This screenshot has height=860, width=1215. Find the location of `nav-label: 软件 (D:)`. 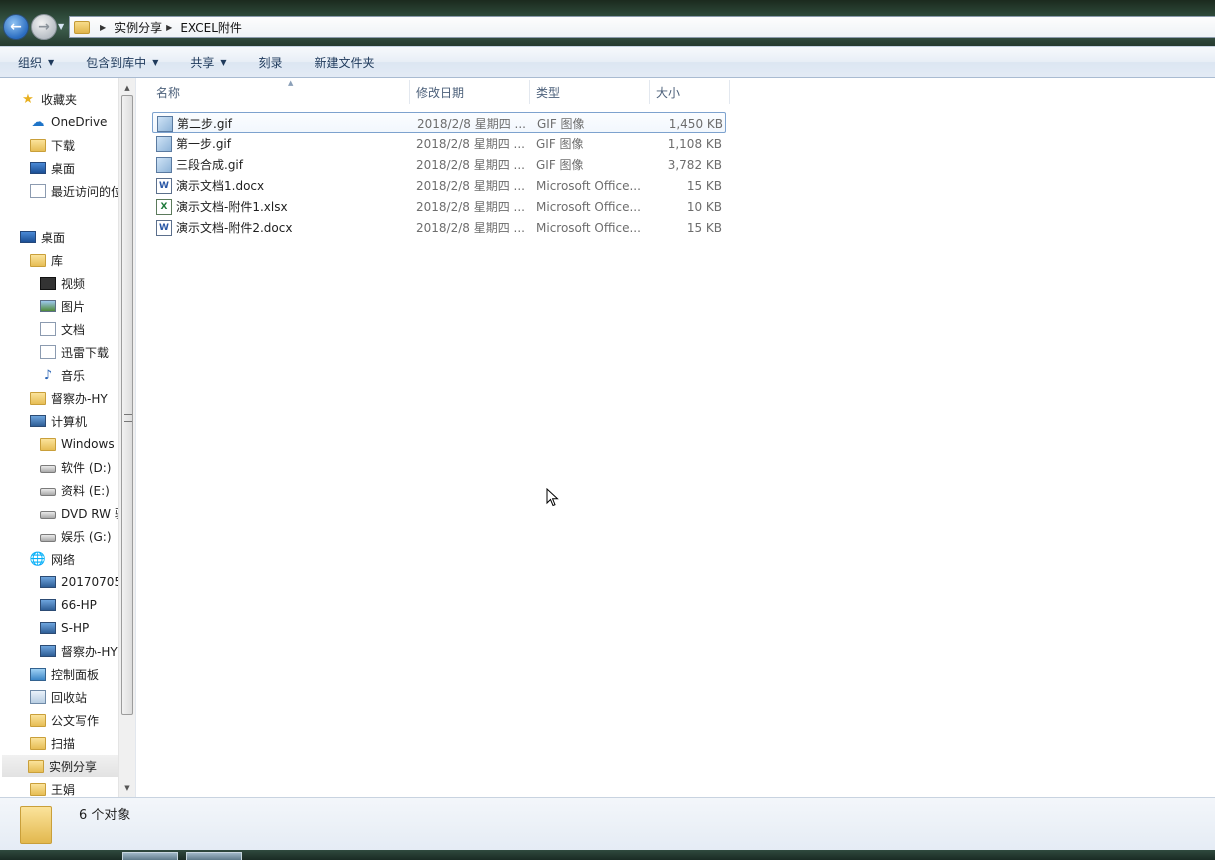

nav-label: 软件 (D:) is located at coordinates (86, 467).